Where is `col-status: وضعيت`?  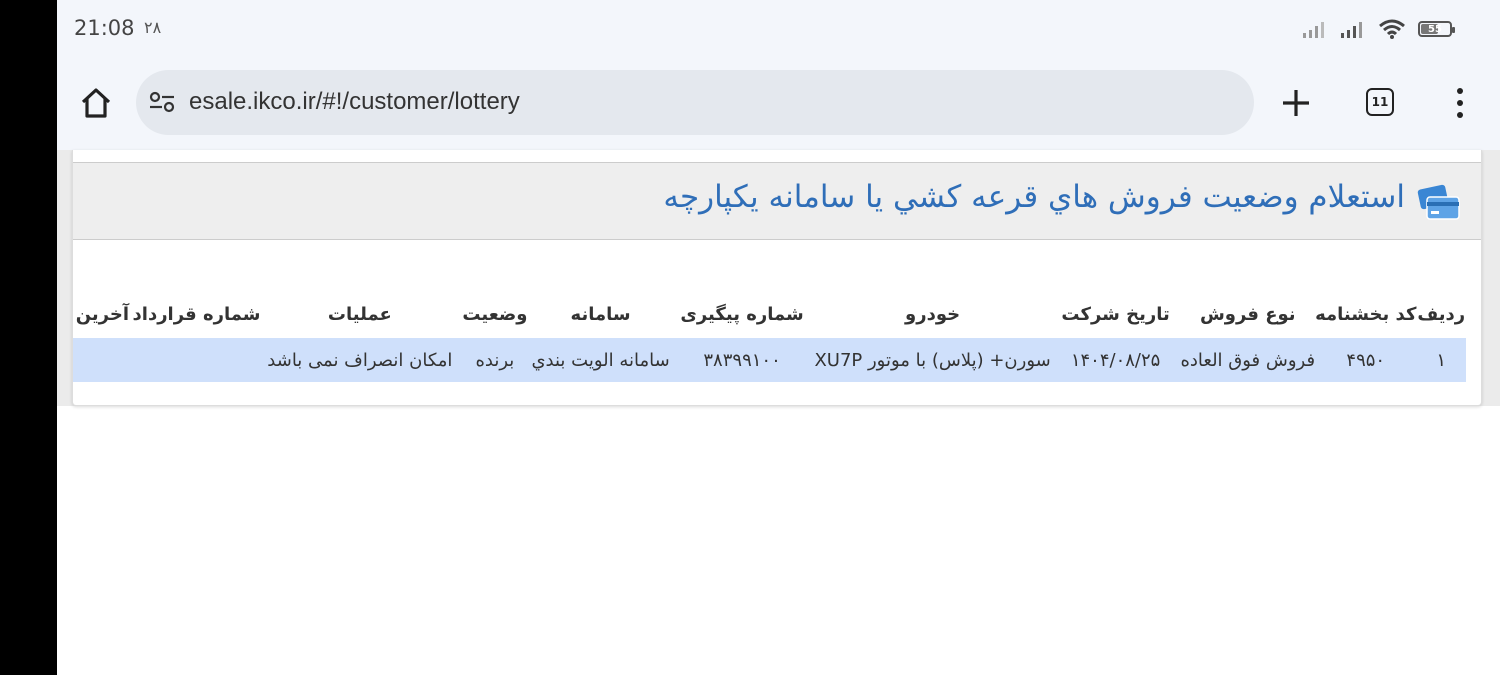
col-status: وضعيت is located at coordinates (495, 314).